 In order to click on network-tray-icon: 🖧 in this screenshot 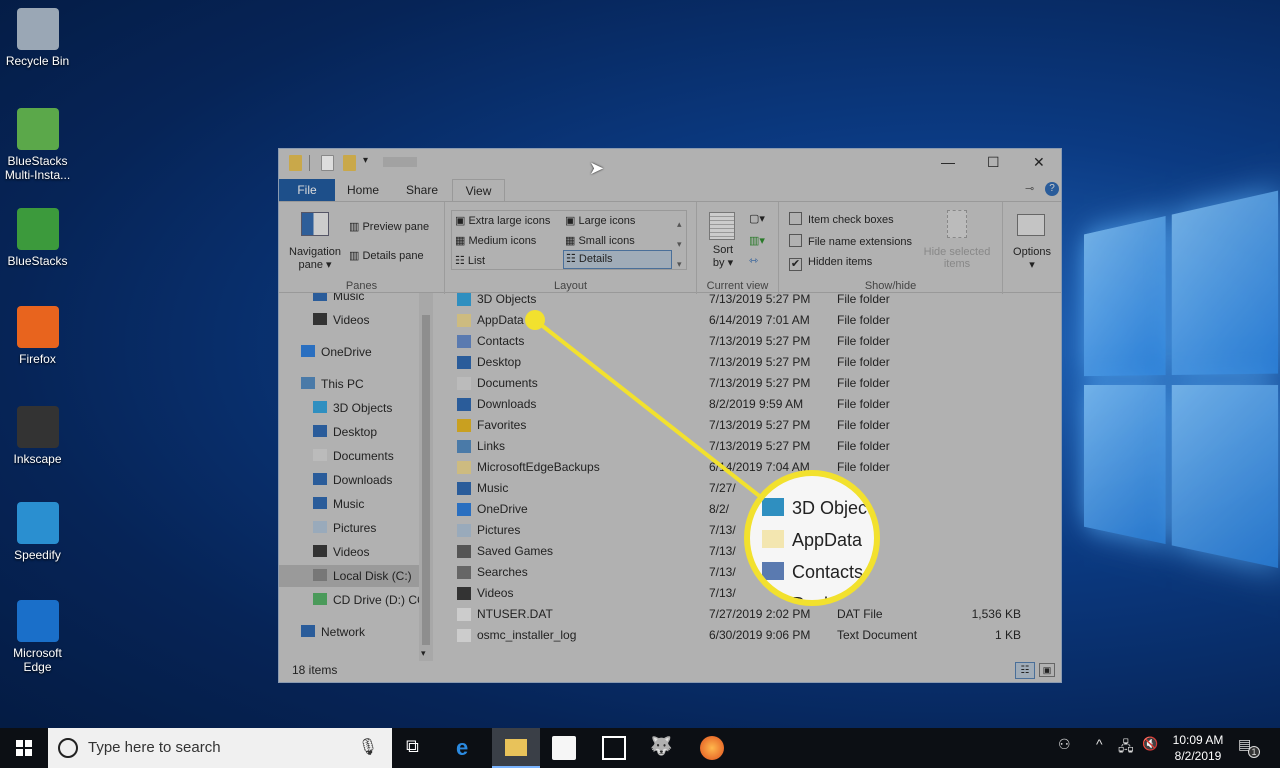, I will do `click(1130, 748)`.